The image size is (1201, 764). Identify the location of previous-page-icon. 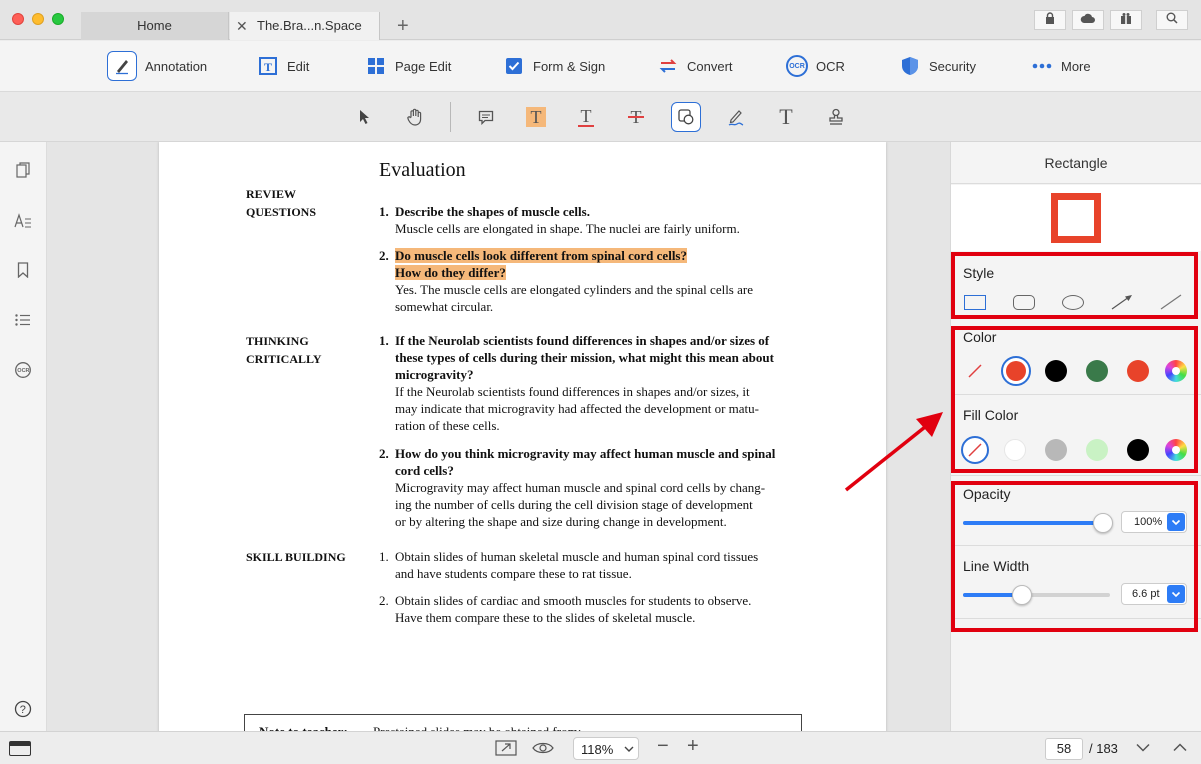
(1180, 747).